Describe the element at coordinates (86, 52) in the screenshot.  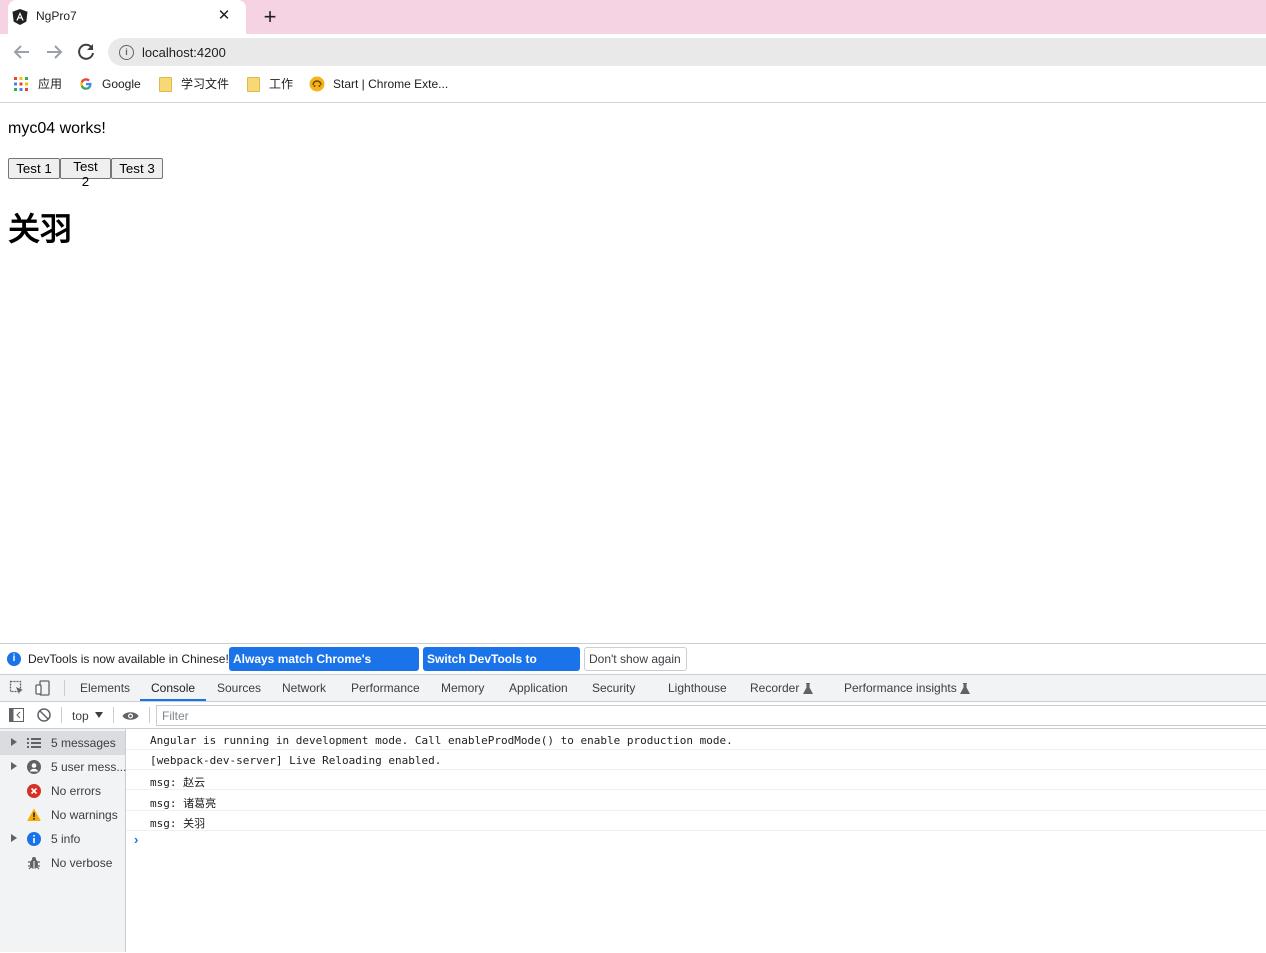
I see `reload-icon` at that location.